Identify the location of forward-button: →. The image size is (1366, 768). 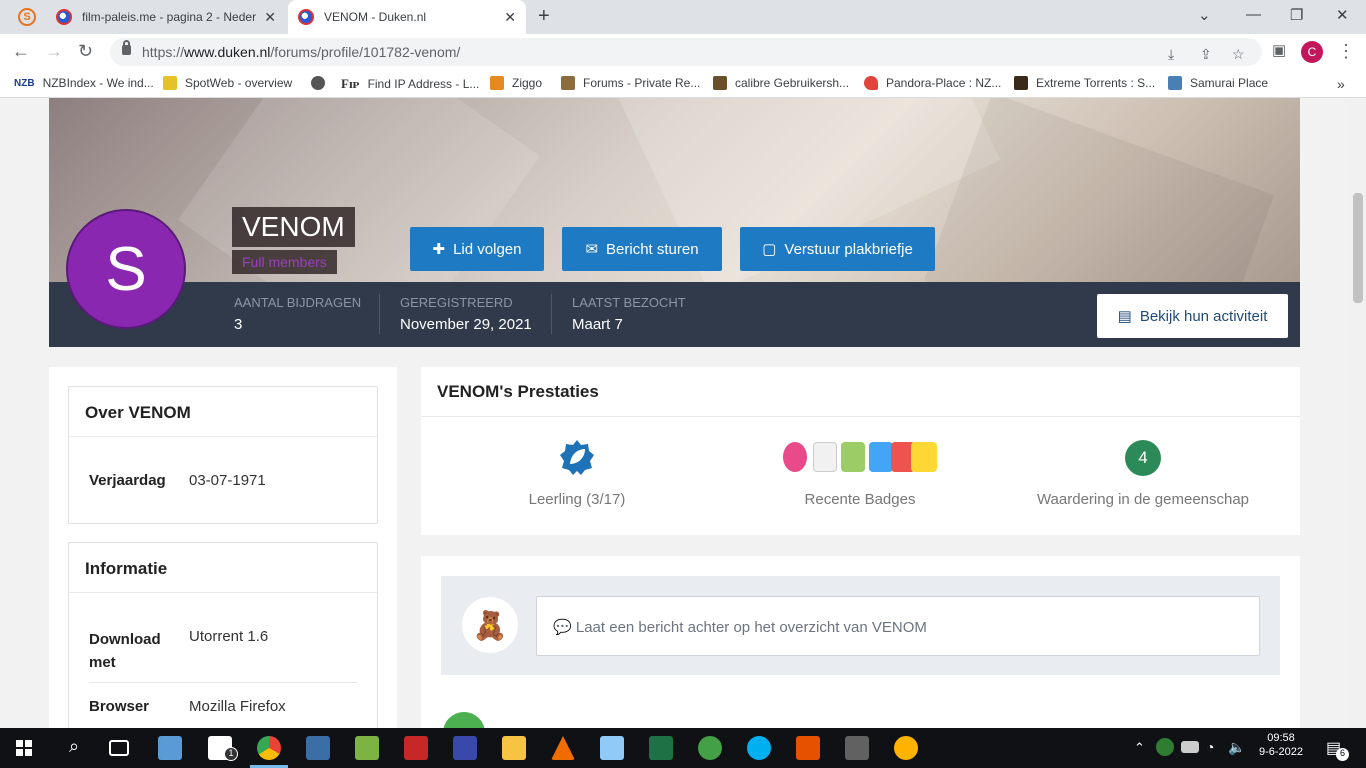
(54, 51).